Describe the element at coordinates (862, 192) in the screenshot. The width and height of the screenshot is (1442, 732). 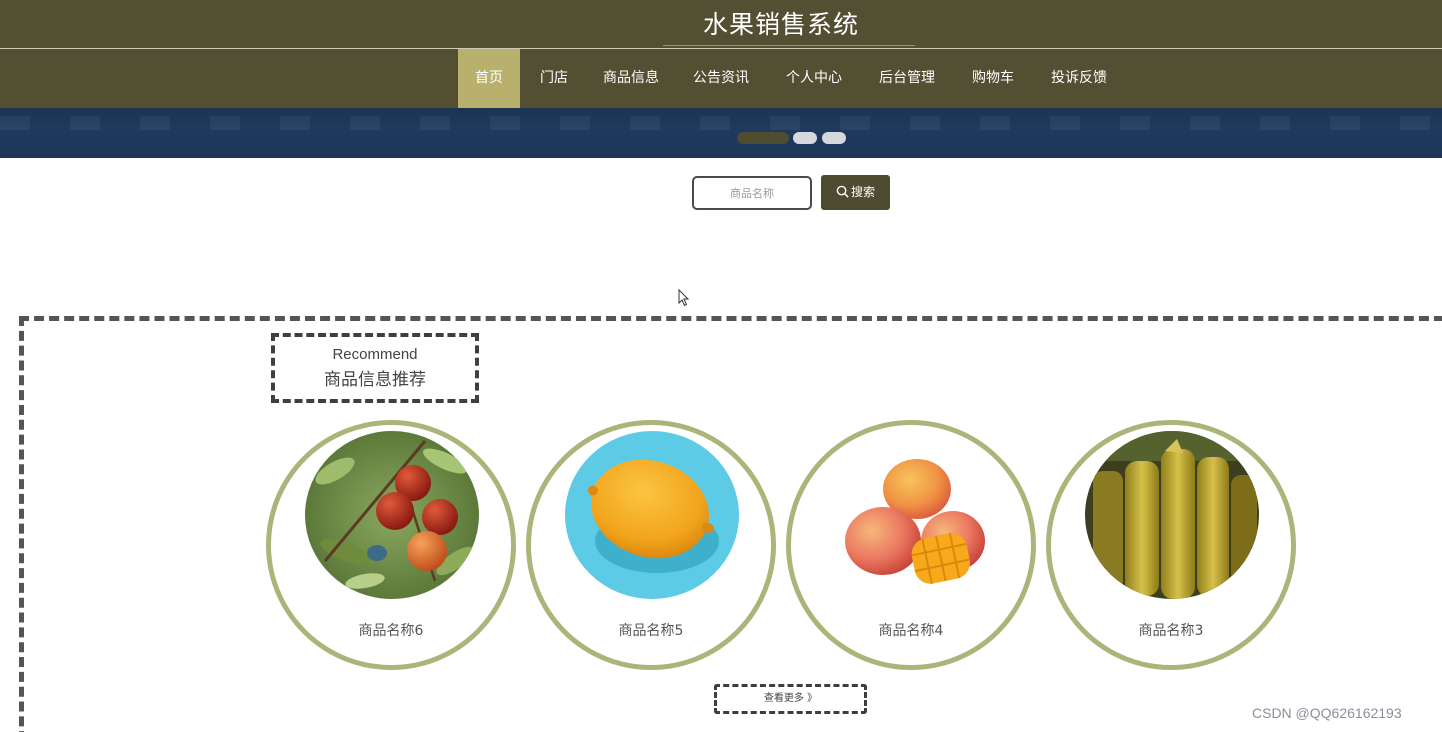
I see `search-button-label: 搜索` at that location.